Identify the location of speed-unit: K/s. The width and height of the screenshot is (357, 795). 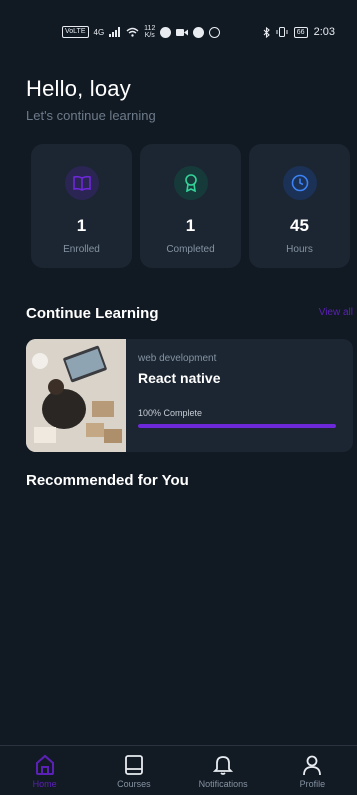
(149, 35).